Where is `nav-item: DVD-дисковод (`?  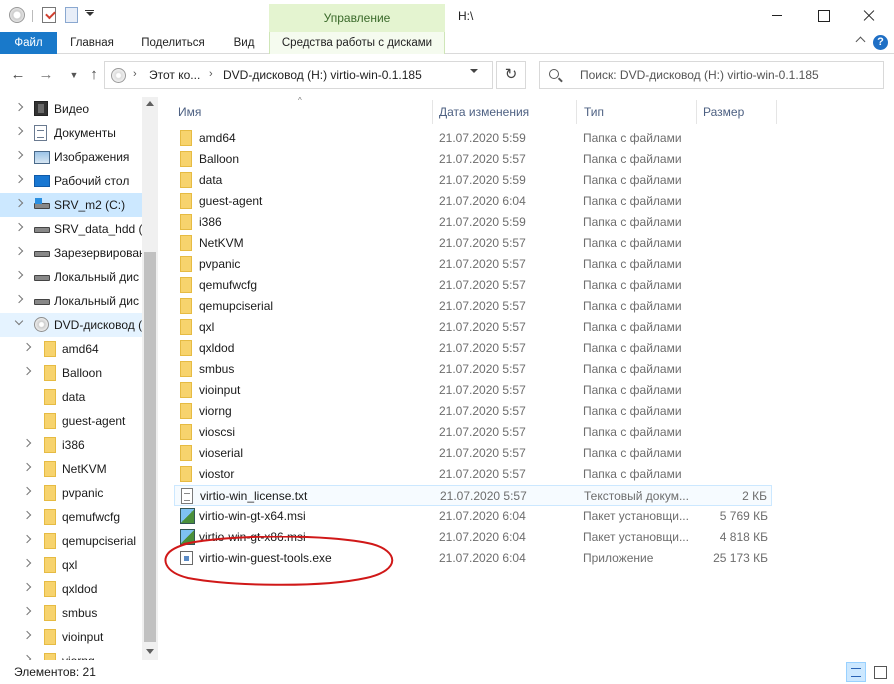
nav-item: DVD-дисковод ( is located at coordinates (71, 325).